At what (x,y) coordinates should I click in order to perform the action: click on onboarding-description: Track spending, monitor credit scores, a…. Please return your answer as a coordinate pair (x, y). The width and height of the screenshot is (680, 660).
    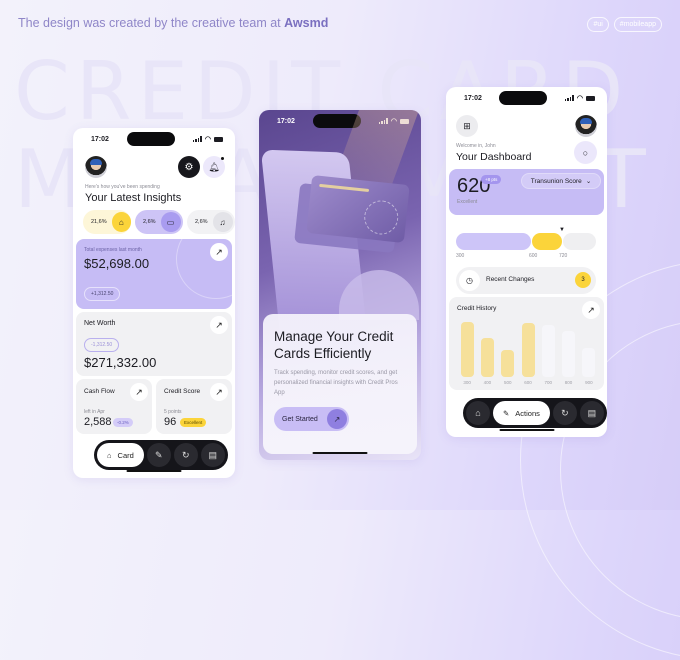
    Looking at the image, I should click on (336, 383).